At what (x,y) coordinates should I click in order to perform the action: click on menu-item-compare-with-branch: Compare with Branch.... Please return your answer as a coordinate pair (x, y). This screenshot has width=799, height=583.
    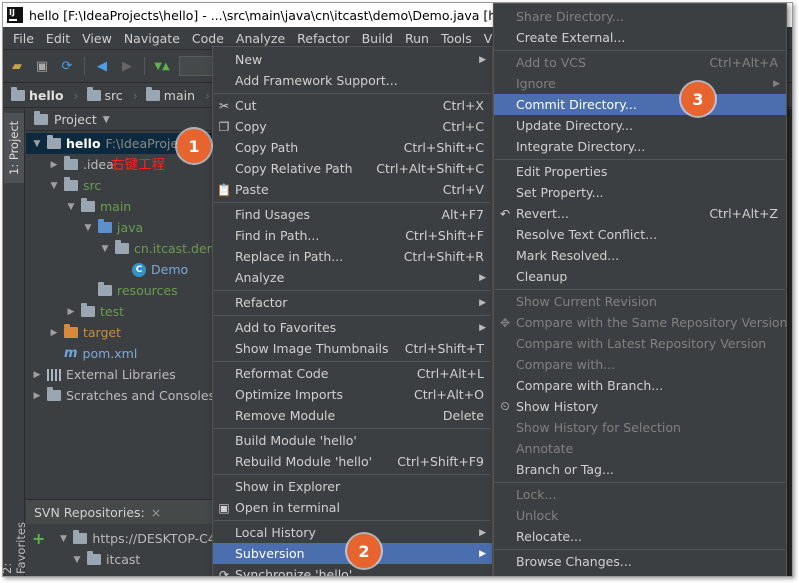
    Looking at the image, I should click on (640, 385).